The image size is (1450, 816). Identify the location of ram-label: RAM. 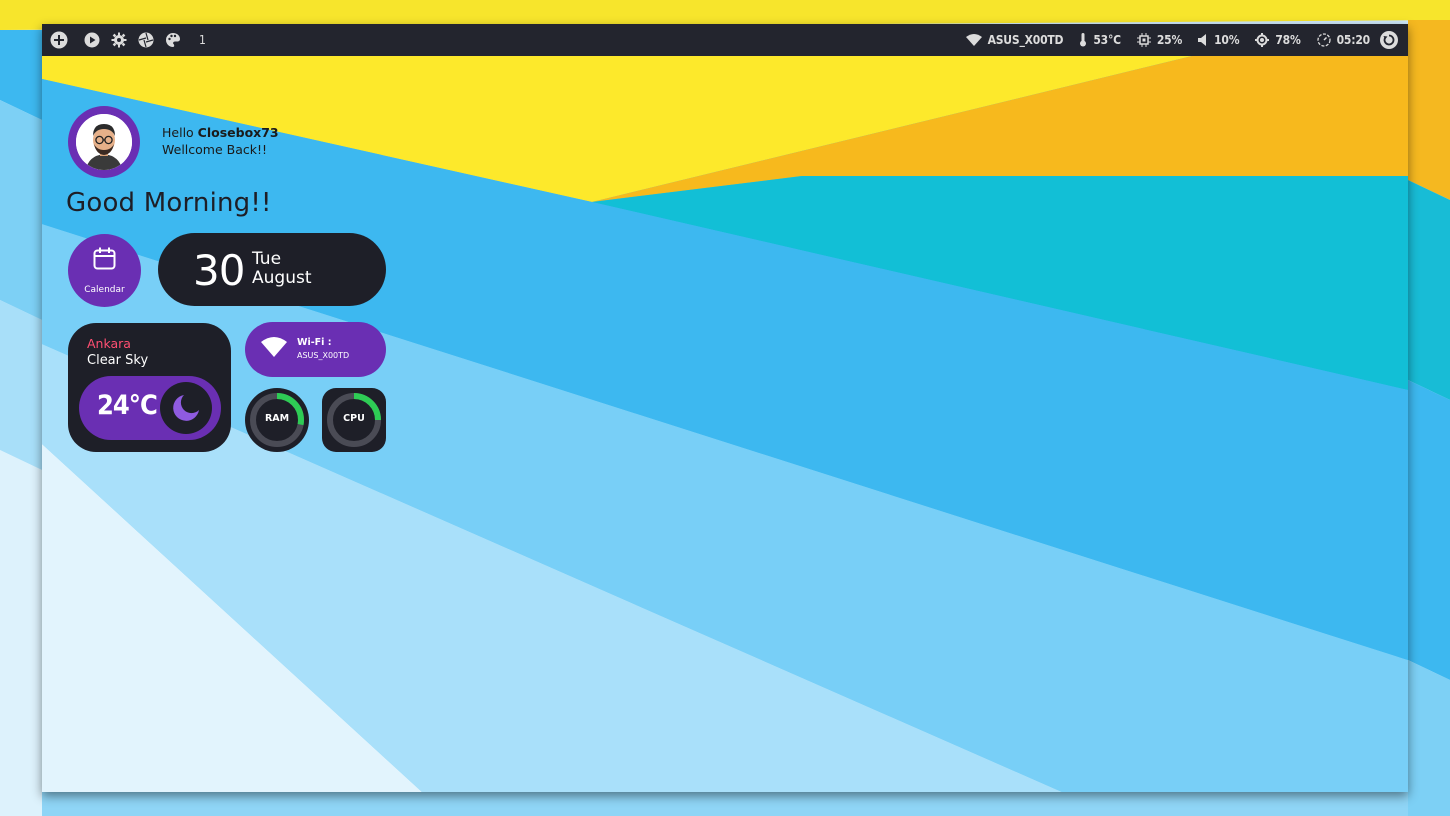
(277, 418).